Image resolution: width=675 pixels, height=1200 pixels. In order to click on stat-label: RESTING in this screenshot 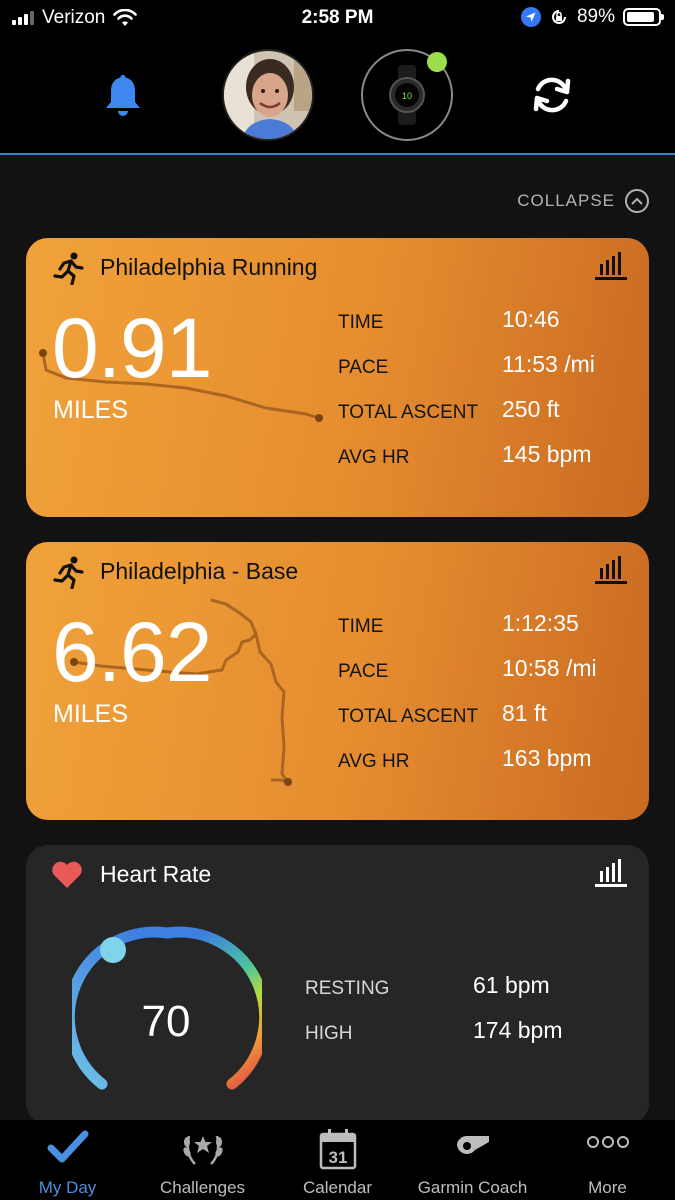, I will do `click(347, 988)`.